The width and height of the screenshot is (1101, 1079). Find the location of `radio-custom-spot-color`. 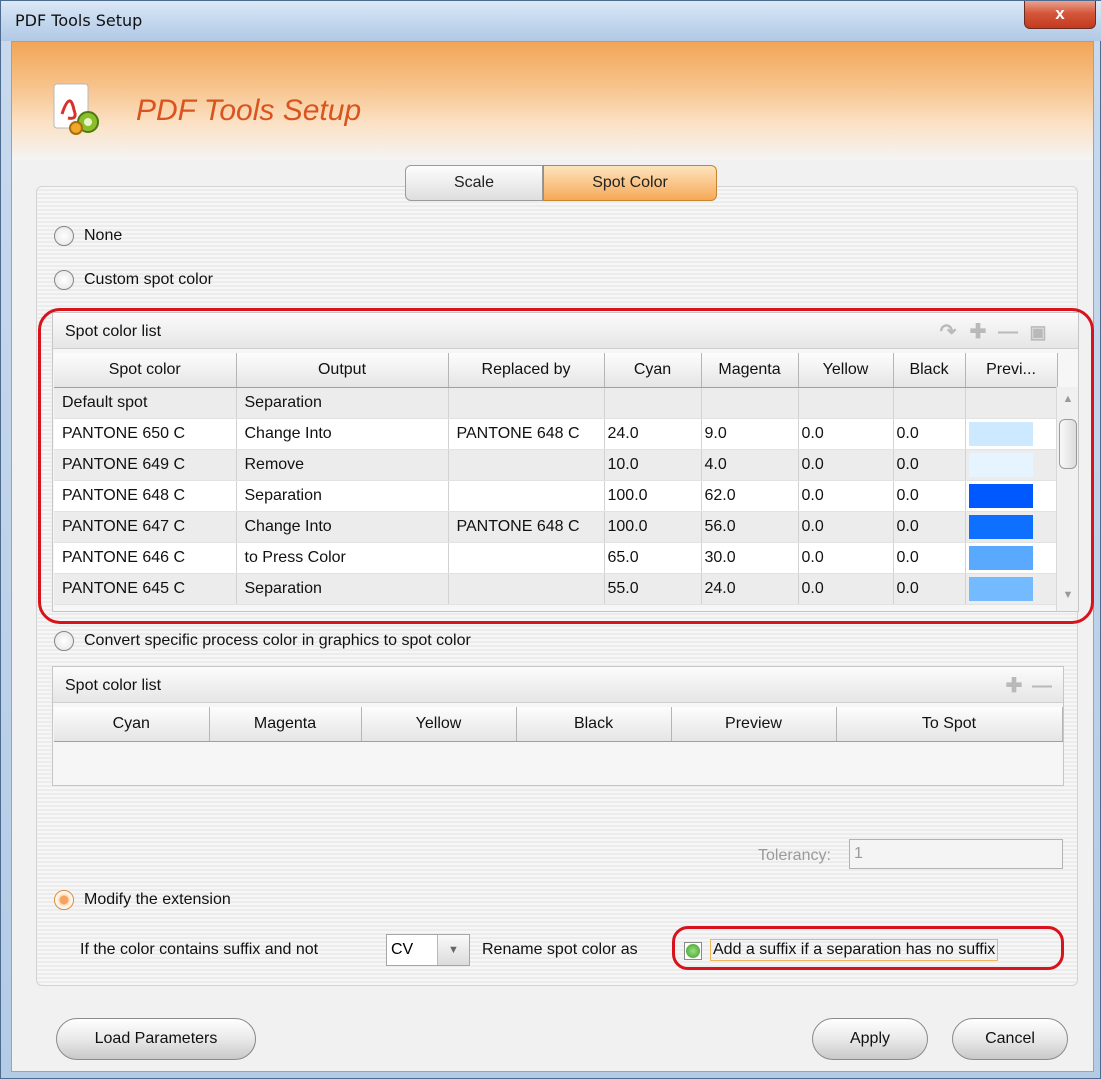

radio-custom-spot-color is located at coordinates (64, 280).